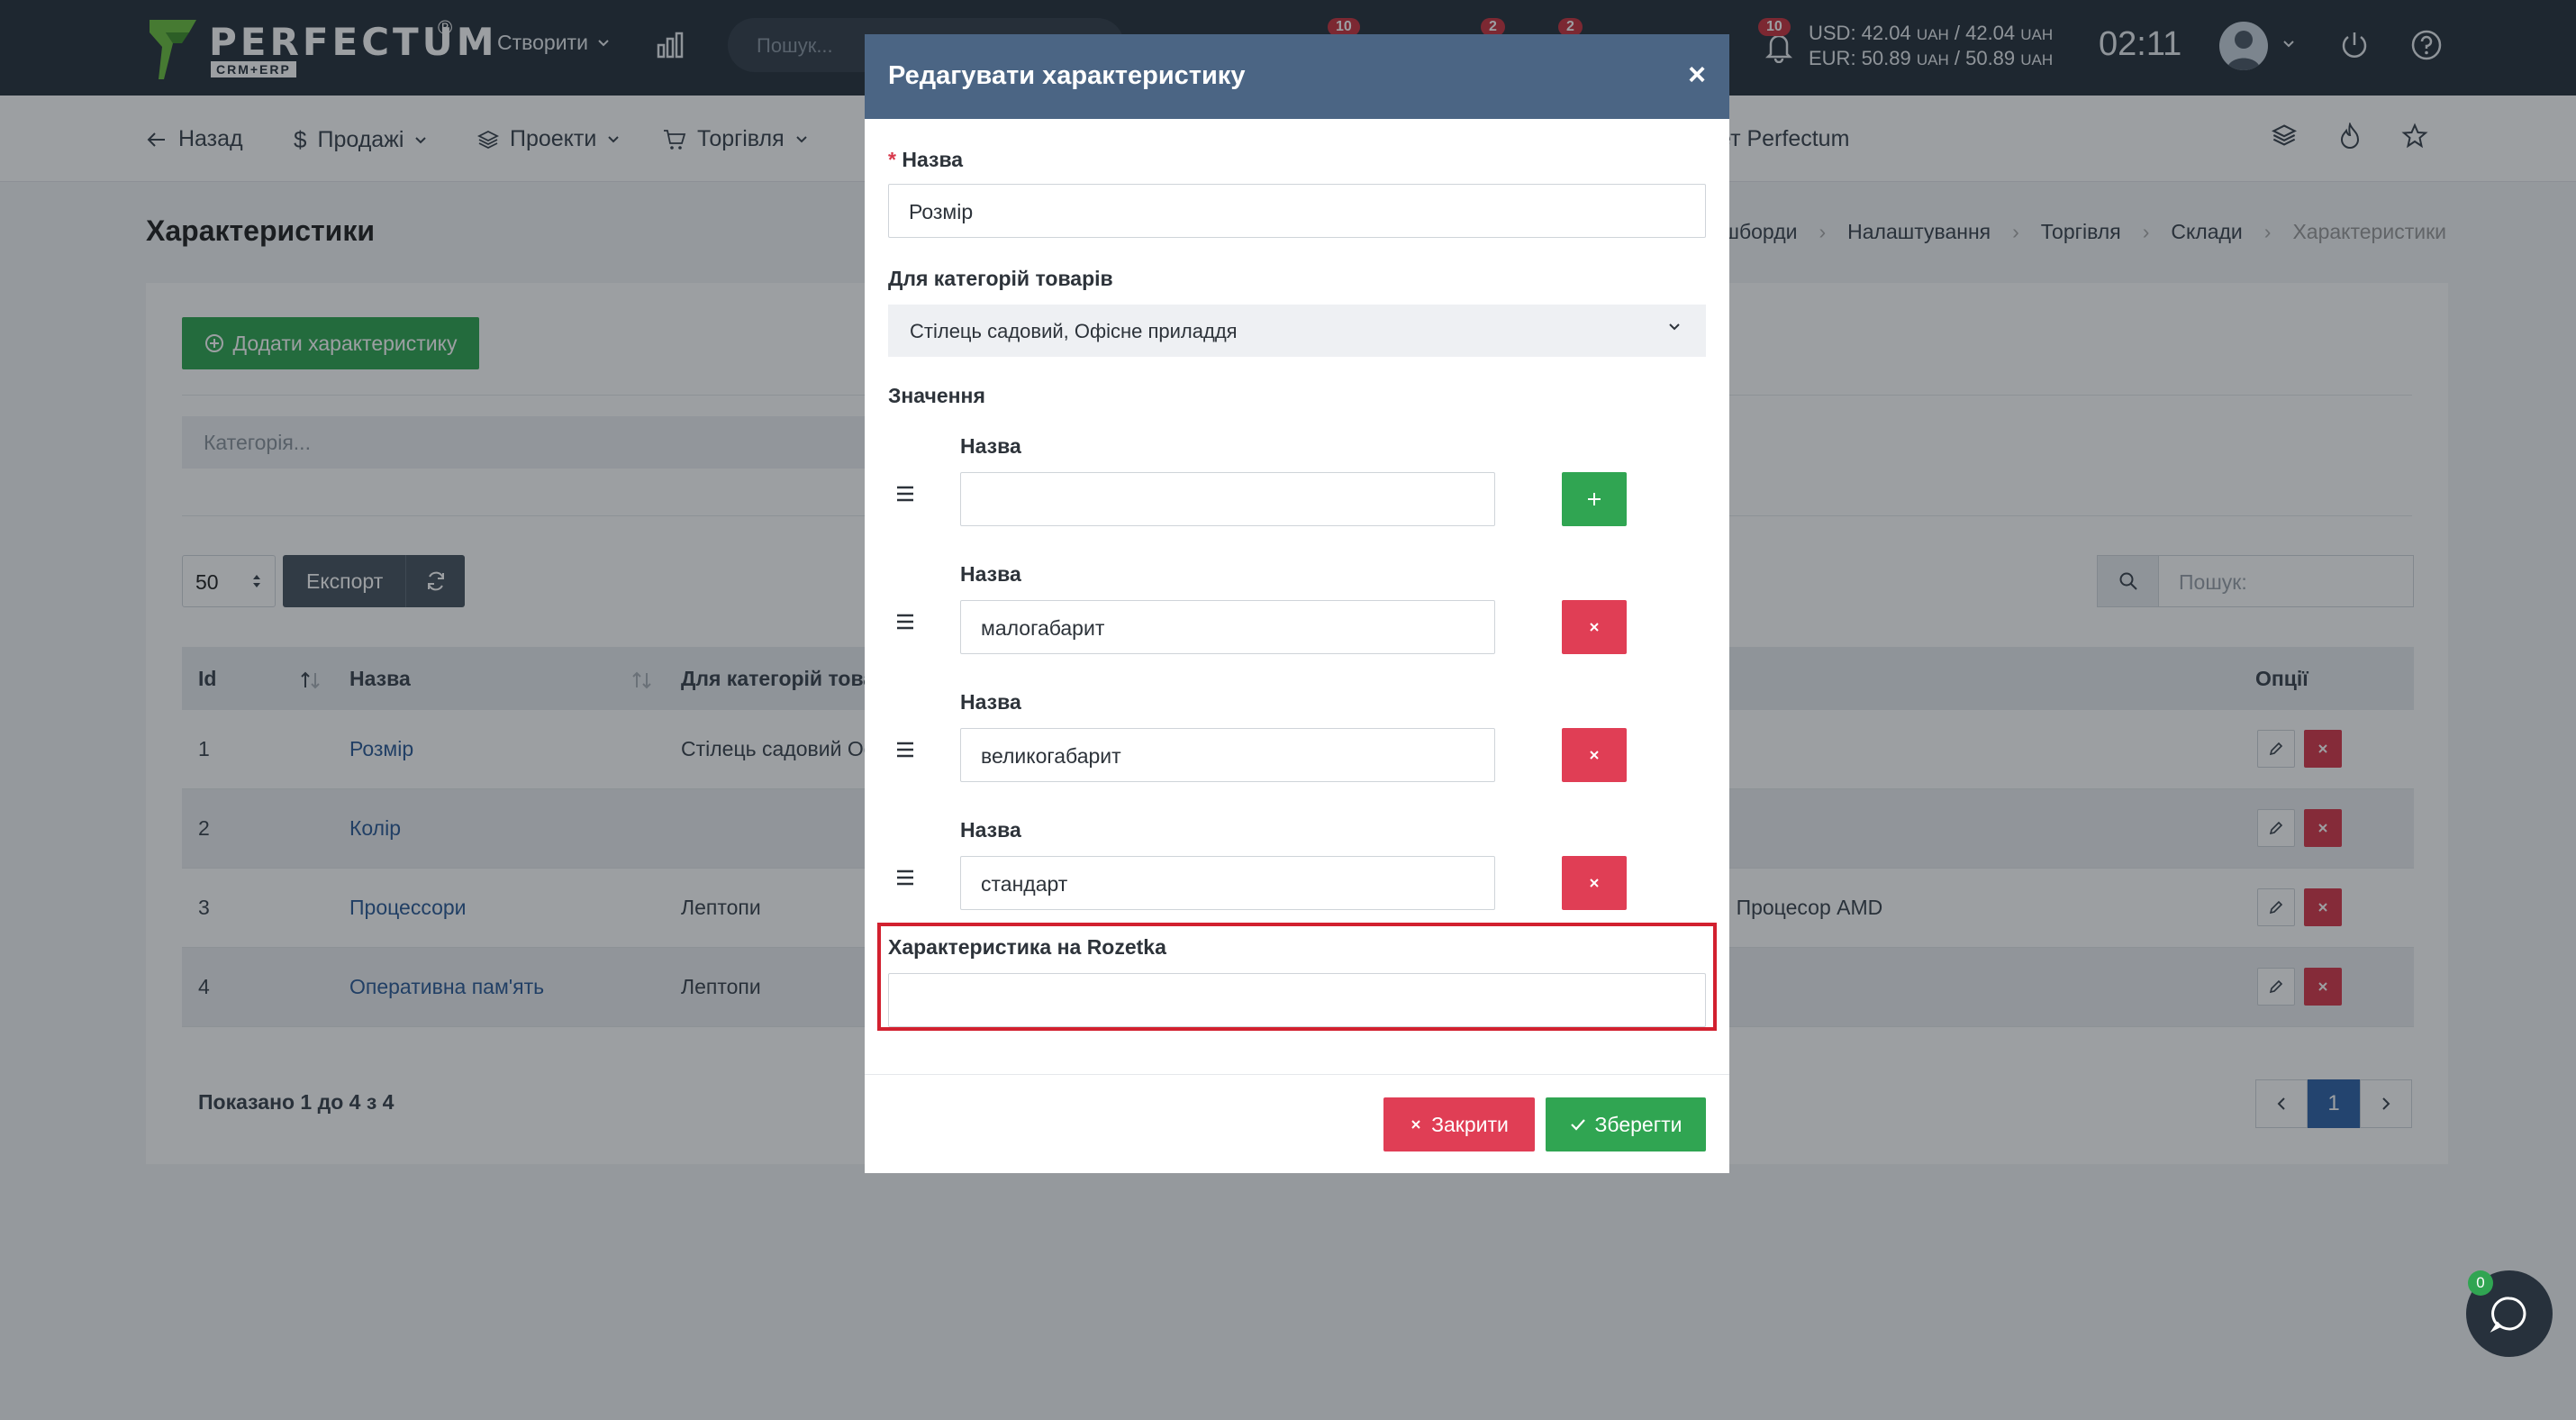 This screenshot has height=1420, width=2576. I want to click on close-button-label: Закрити, so click(1470, 1124).